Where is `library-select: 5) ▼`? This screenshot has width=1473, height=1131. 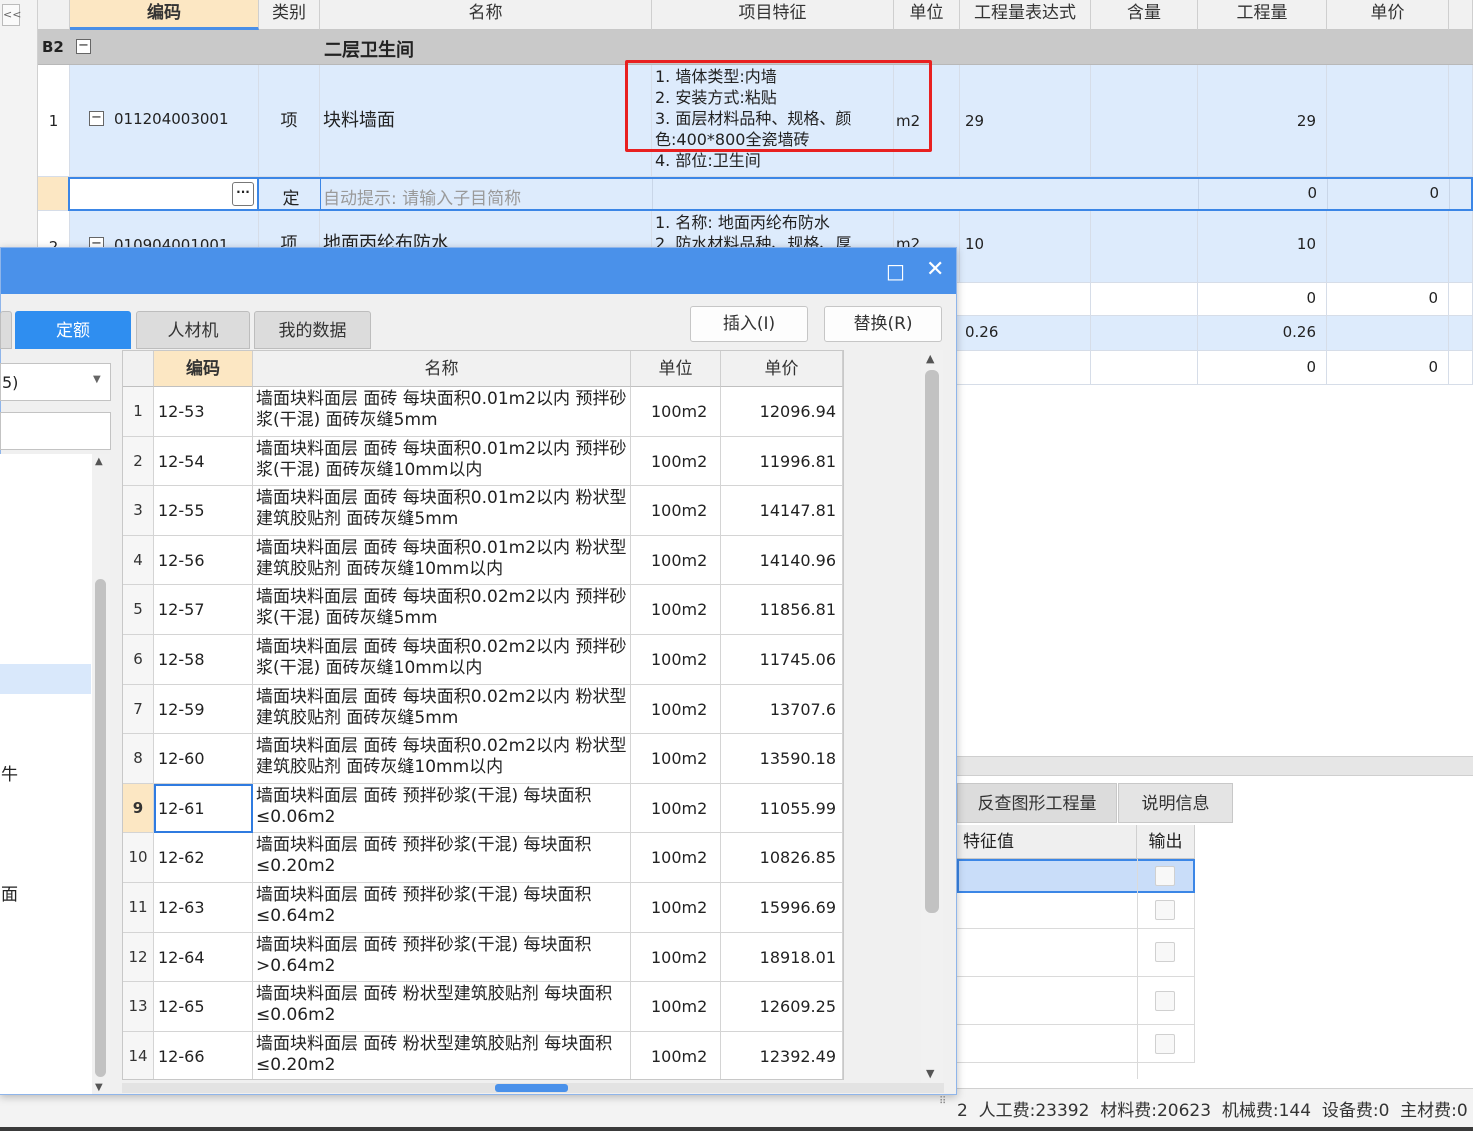
library-select: 5) ▼ is located at coordinates (55, 382).